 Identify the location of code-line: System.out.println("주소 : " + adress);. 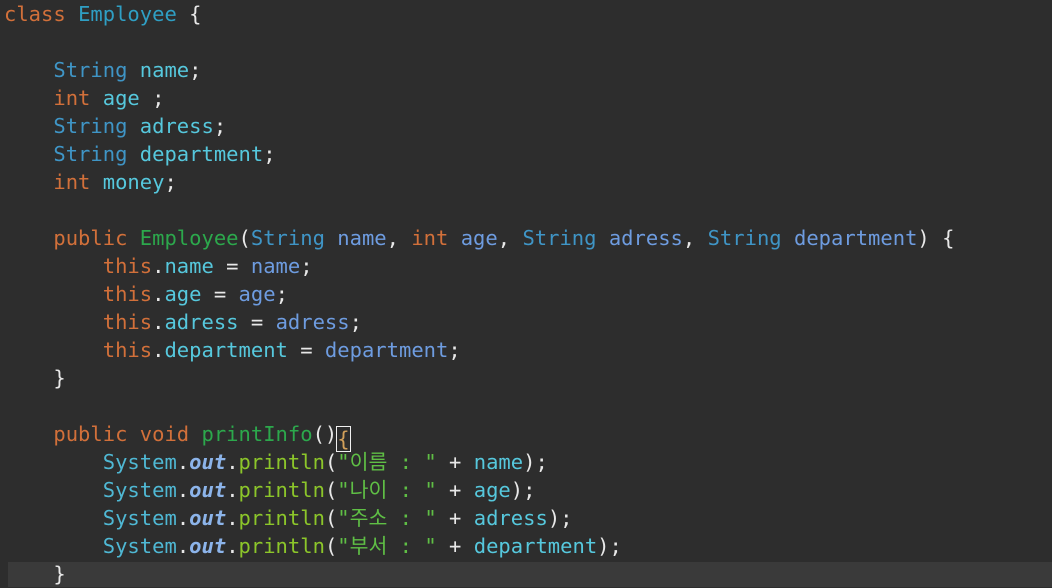
(526, 518).